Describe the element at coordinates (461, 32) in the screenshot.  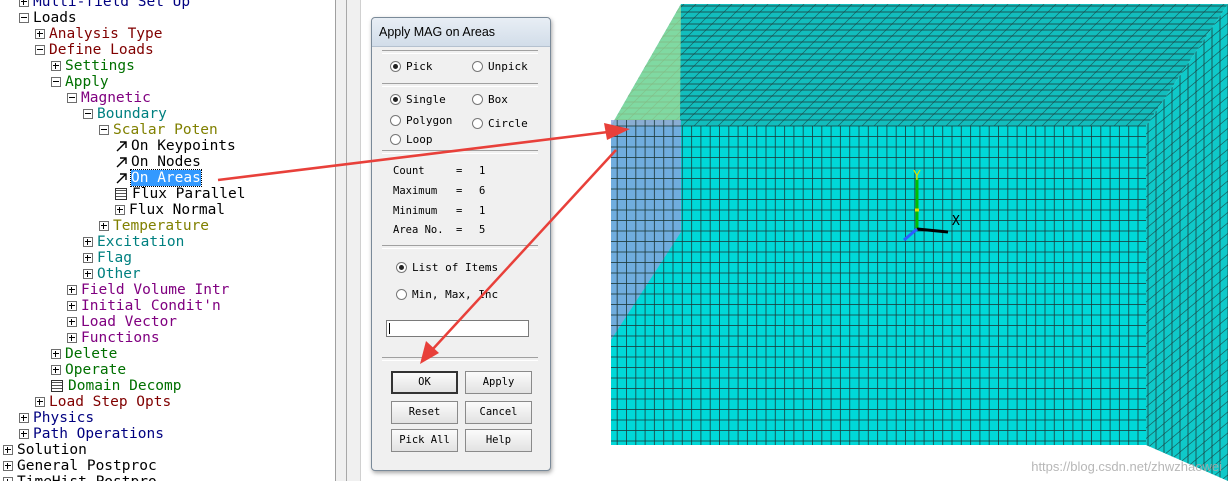
I see `dialog-title: Apply MAG on Areas` at that location.